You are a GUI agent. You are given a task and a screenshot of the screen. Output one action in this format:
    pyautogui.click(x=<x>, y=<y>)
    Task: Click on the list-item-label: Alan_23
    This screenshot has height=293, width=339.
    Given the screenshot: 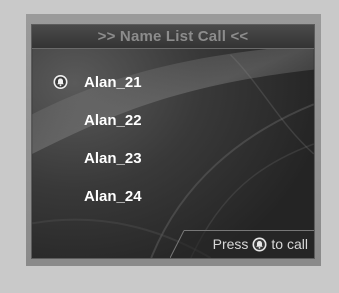 What is the action you would take?
    pyautogui.click(x=113, y=158)
    